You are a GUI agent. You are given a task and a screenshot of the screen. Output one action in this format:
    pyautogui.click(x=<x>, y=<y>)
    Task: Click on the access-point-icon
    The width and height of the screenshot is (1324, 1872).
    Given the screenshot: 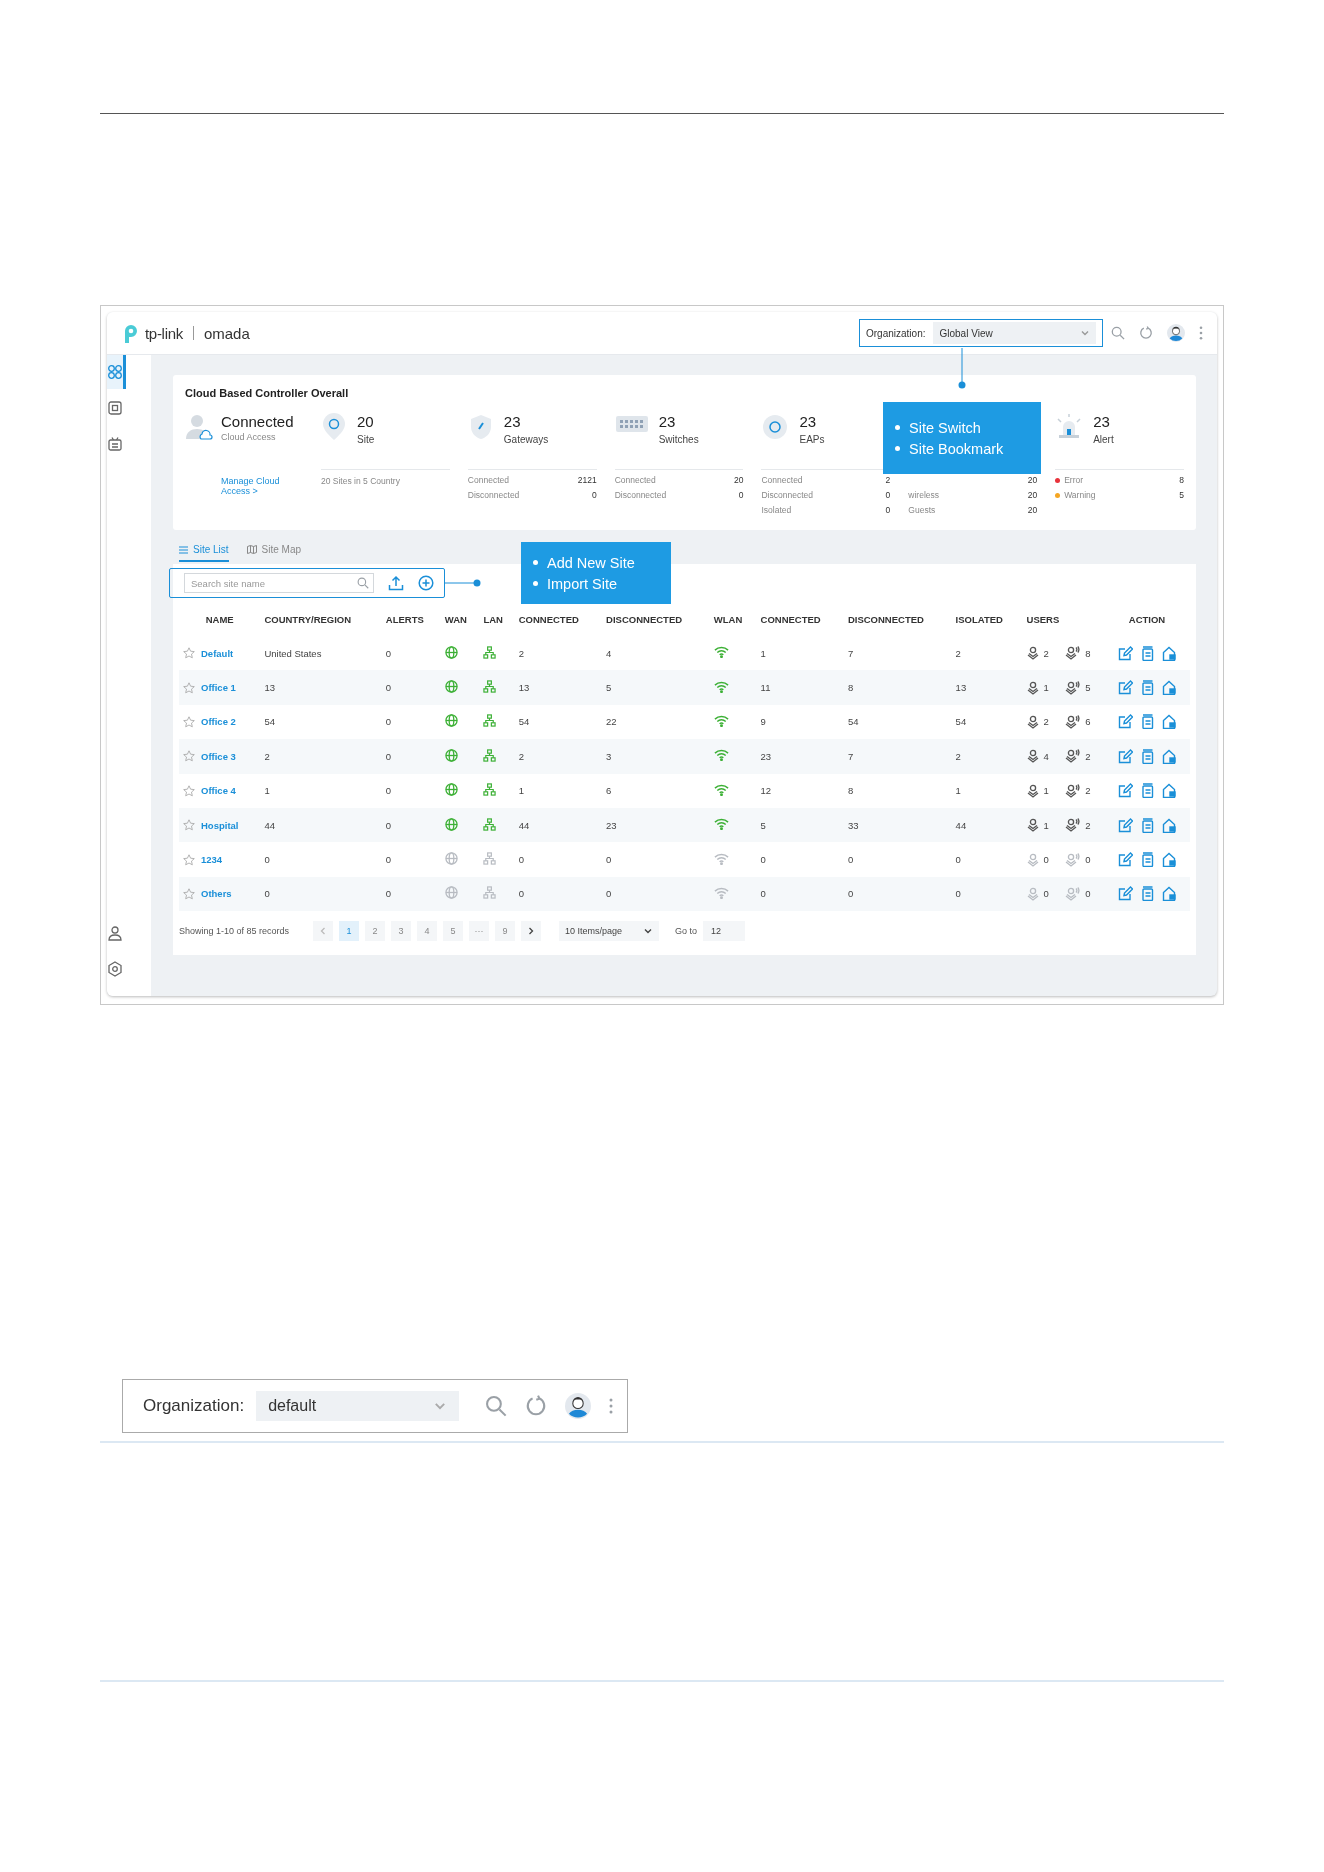 What is the action you would take?
    pyautogui.click(x=775, y=427)
    